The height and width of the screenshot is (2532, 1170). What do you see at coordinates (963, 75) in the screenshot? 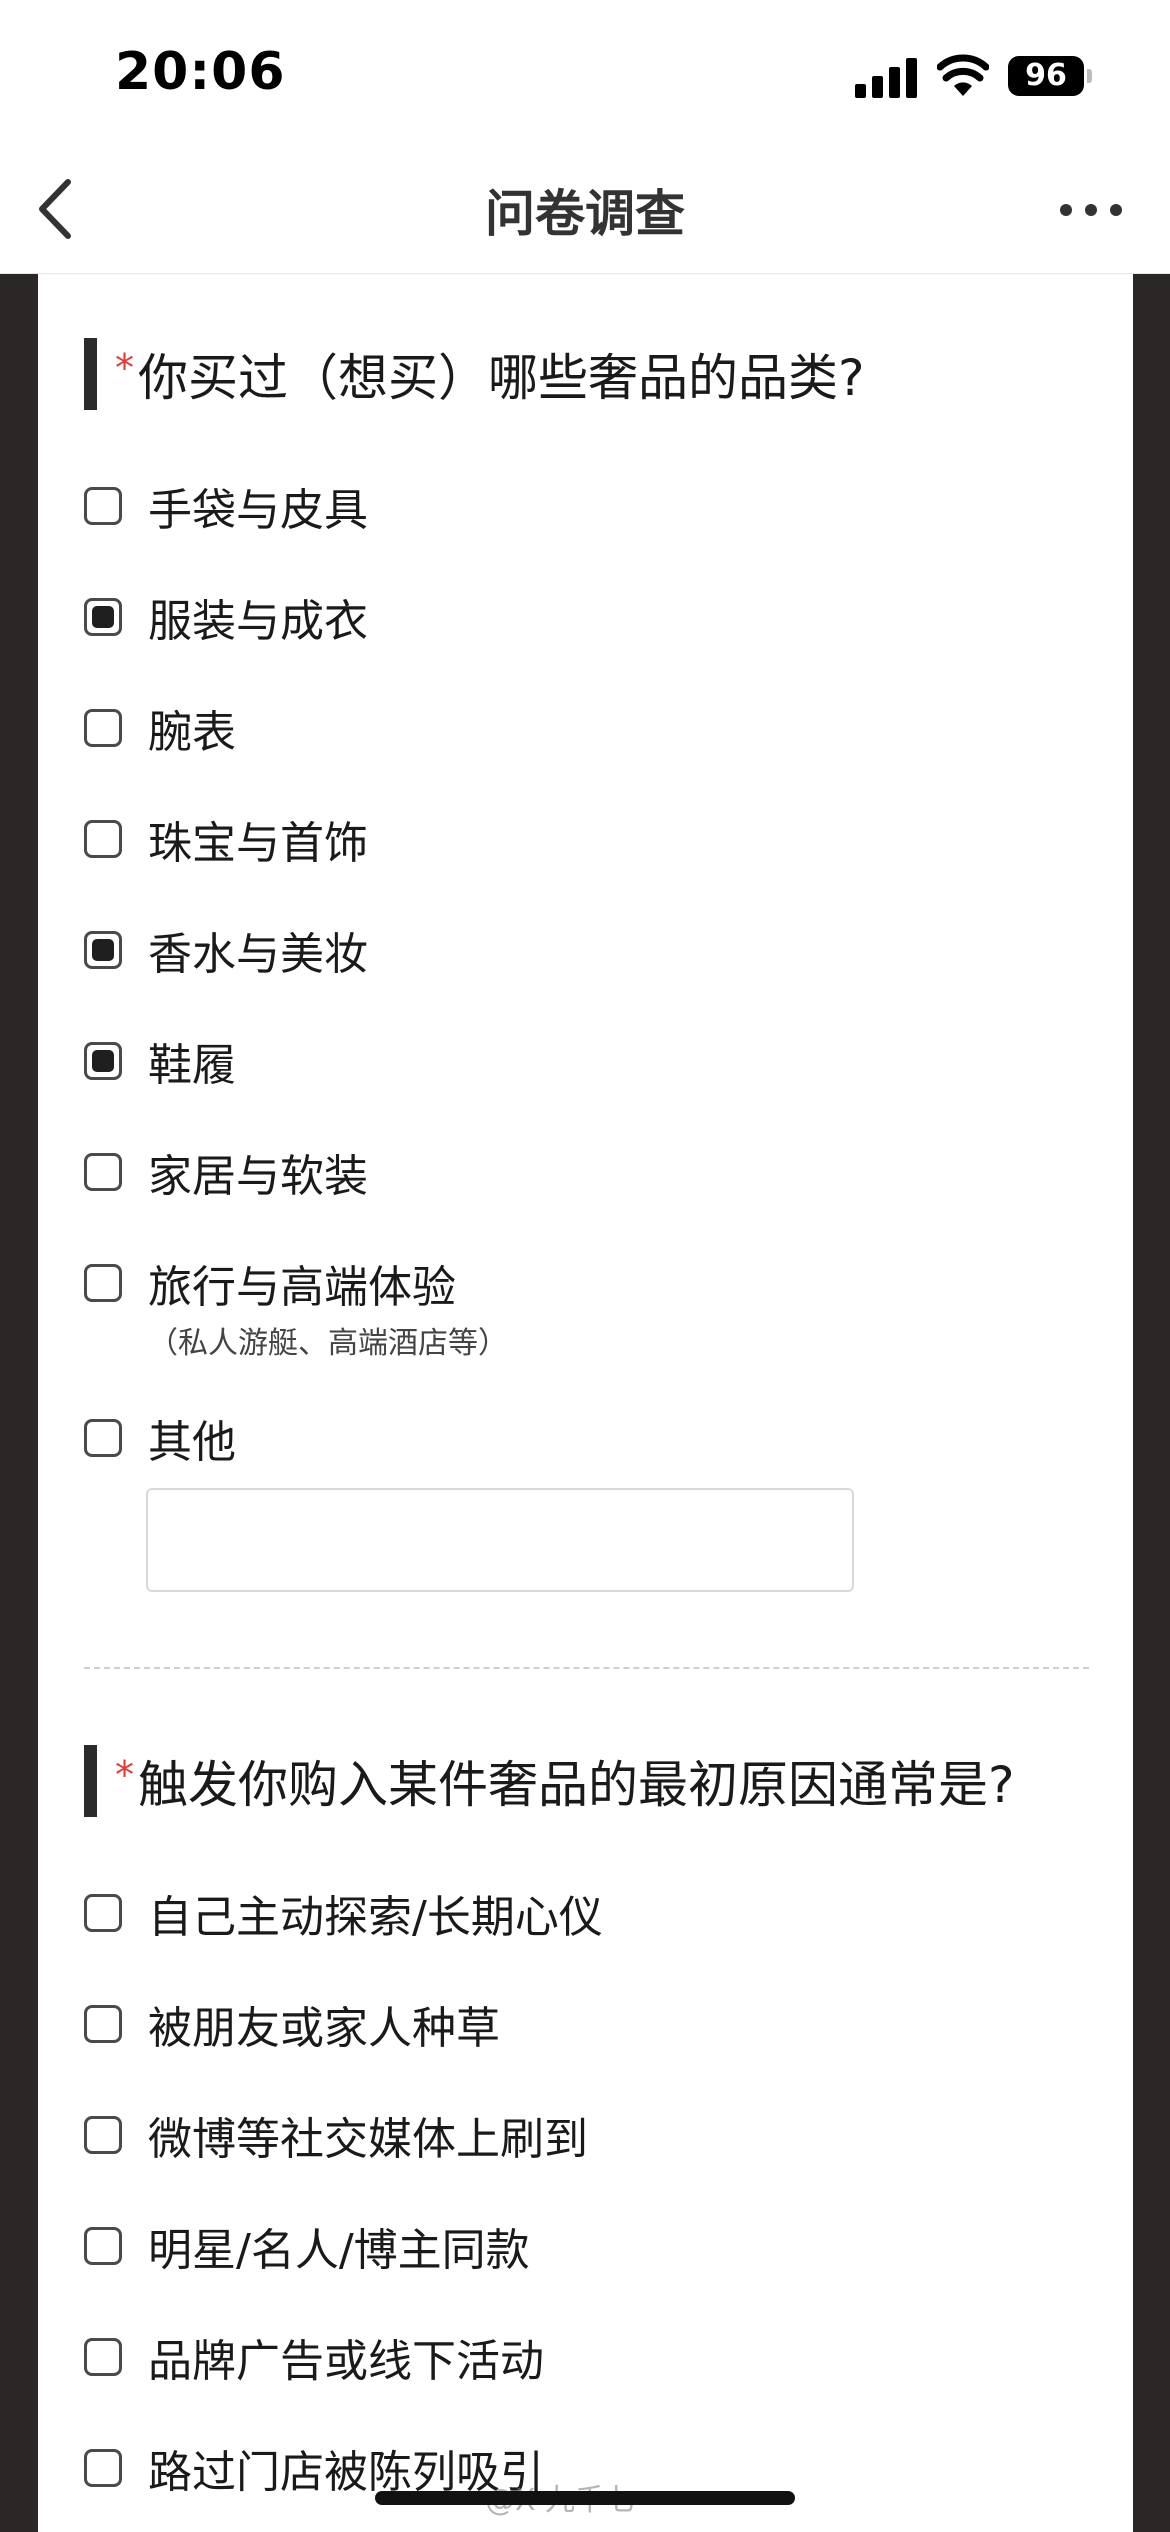
I see `wifi-icon` at bounding box center [963, 75].